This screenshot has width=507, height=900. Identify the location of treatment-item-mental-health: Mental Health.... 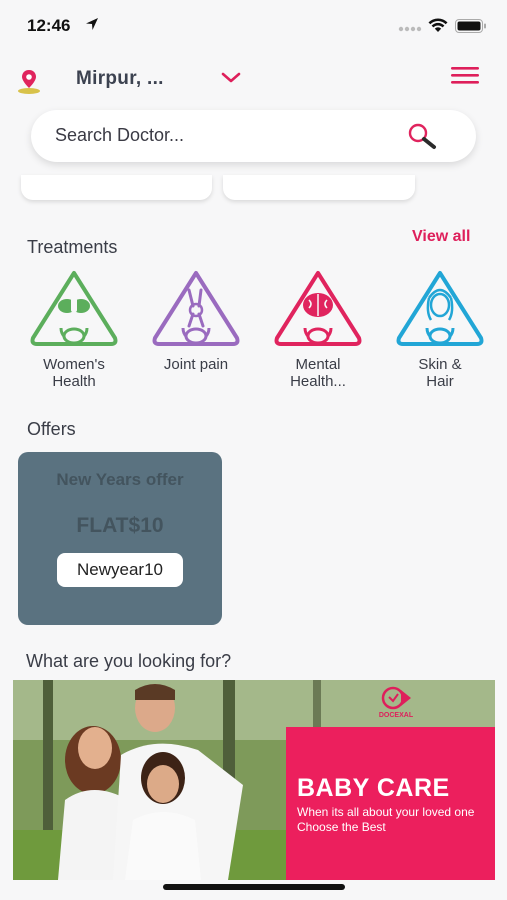
(318, 329).